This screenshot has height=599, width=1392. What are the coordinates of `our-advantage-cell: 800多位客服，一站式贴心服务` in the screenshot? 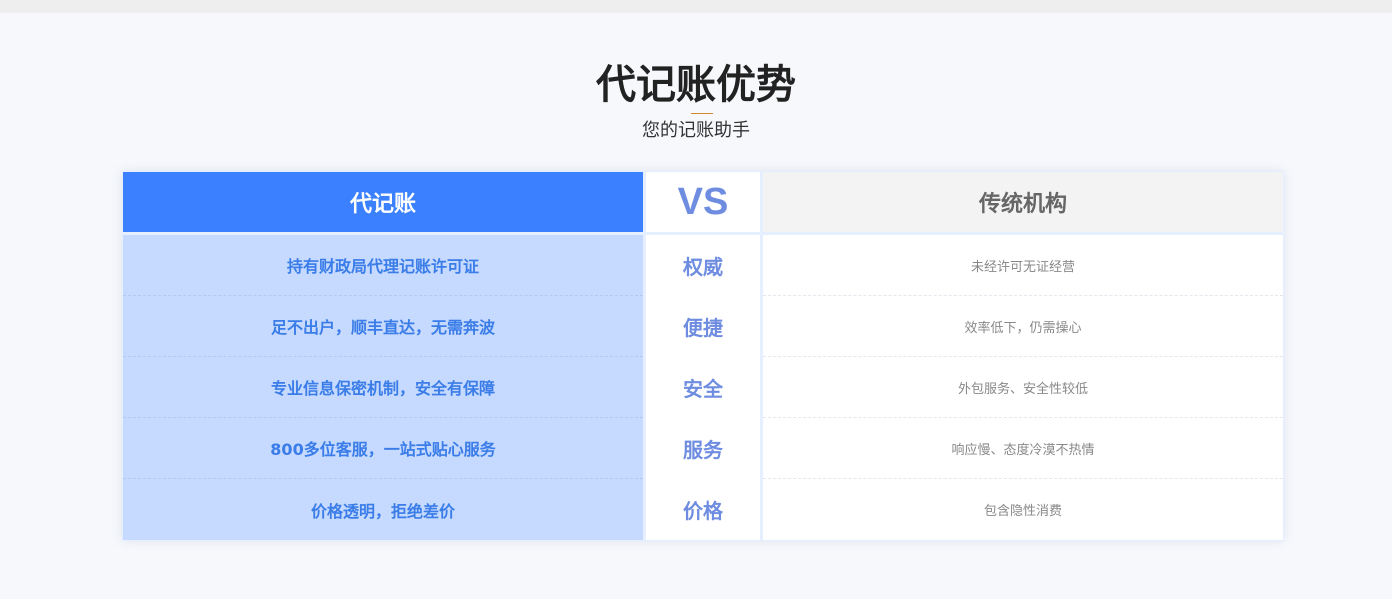 It's located at (383, 448).